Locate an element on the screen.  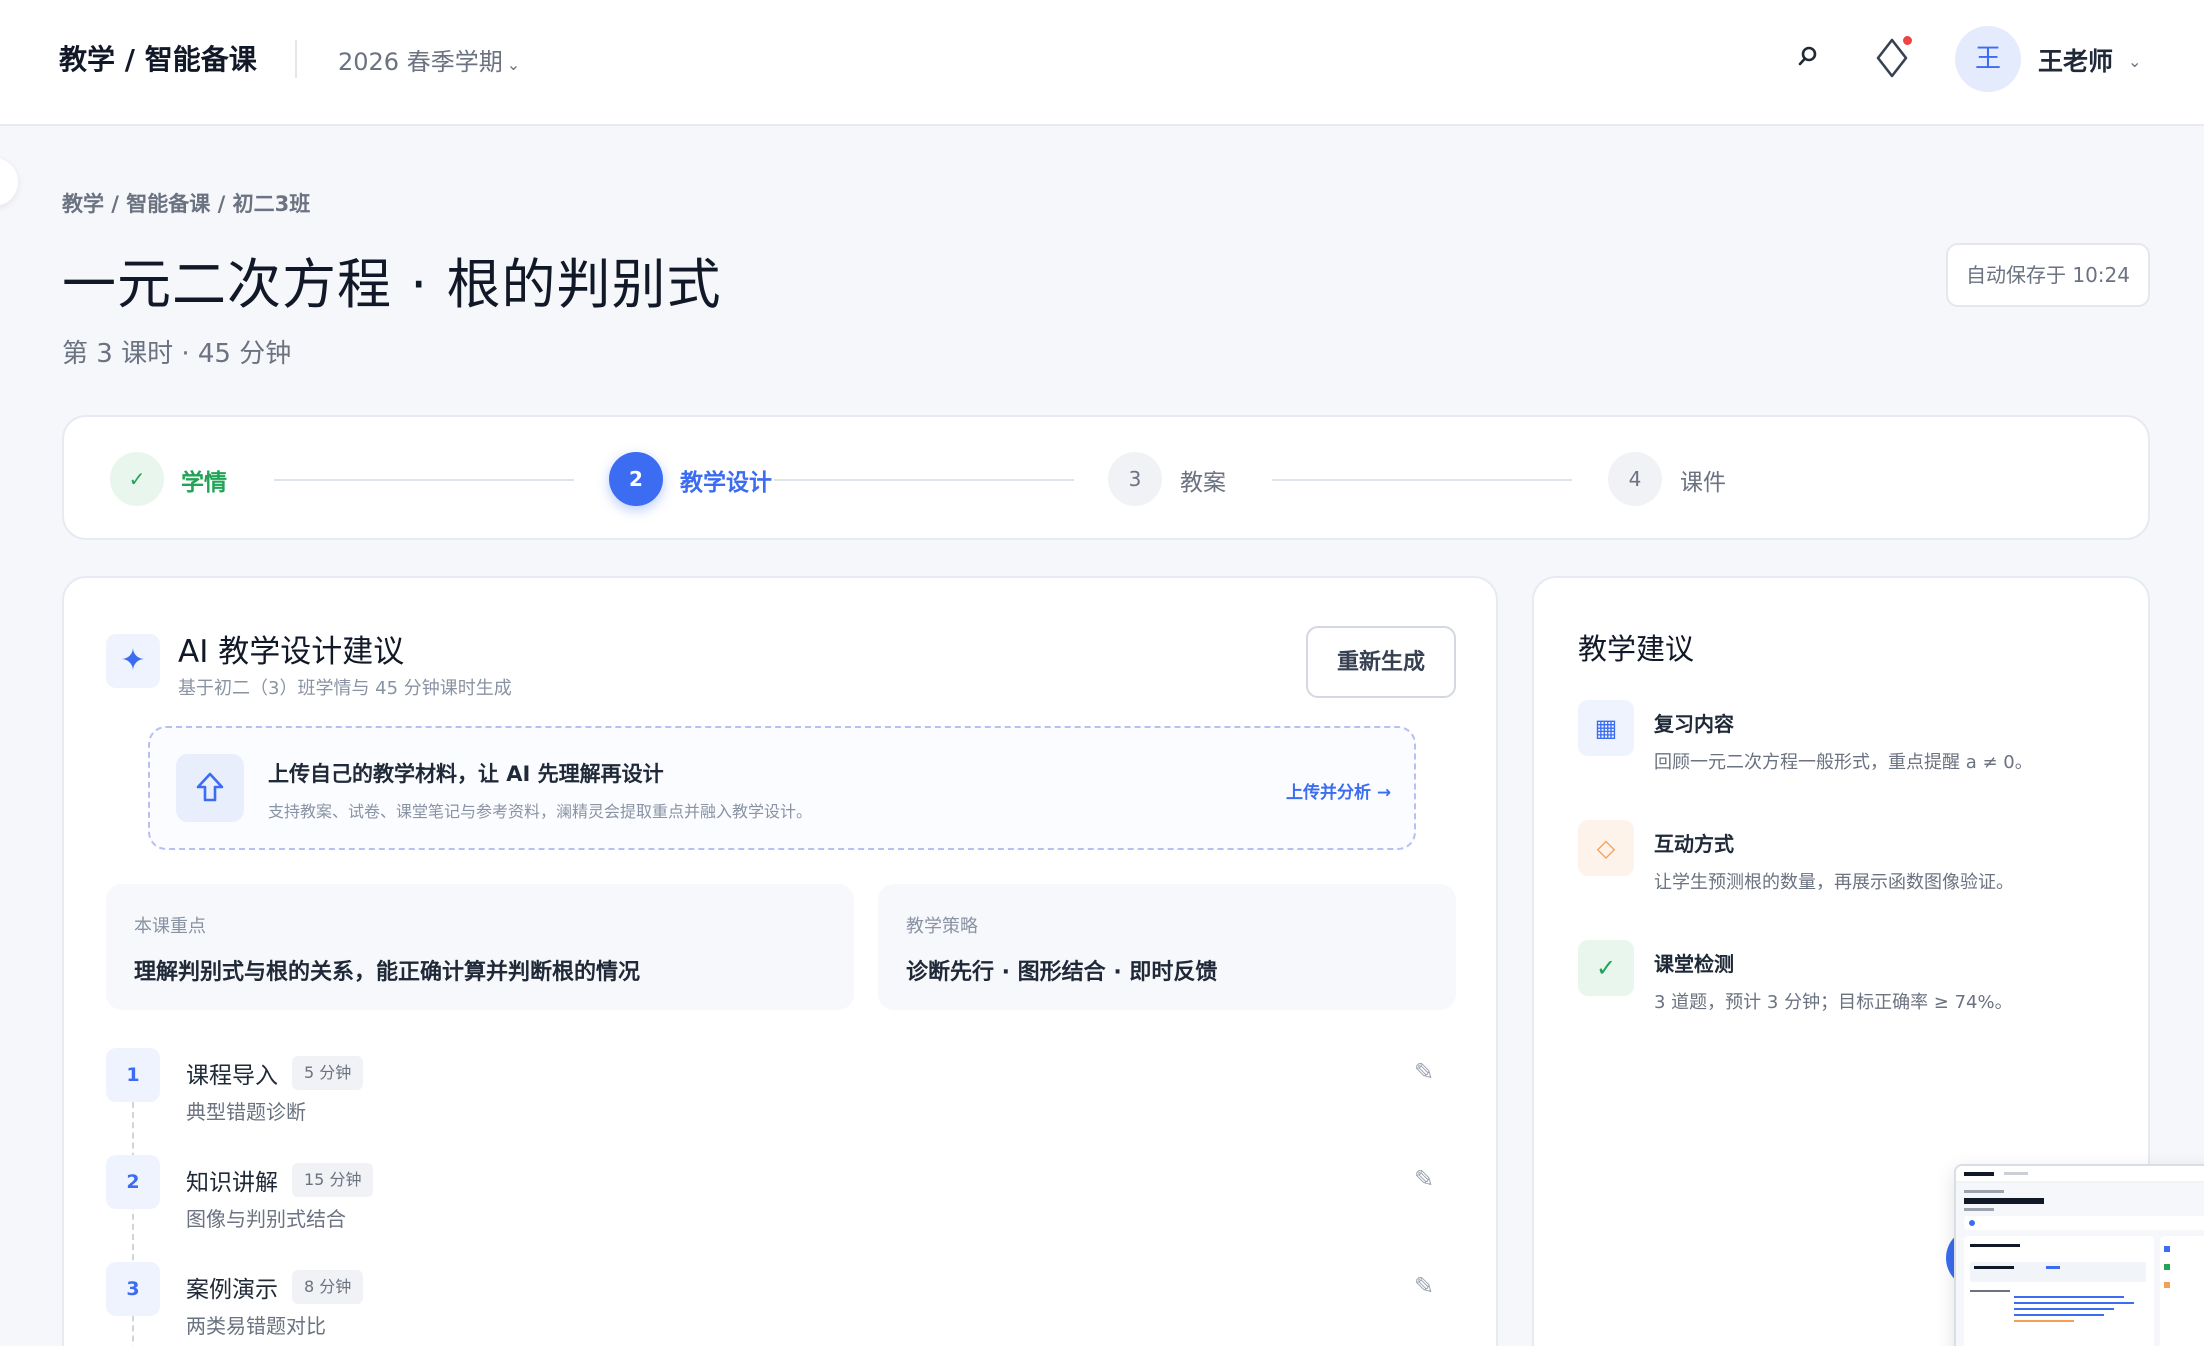
regenerate-button: 重新生成 is located at coordinates (1381, 662).